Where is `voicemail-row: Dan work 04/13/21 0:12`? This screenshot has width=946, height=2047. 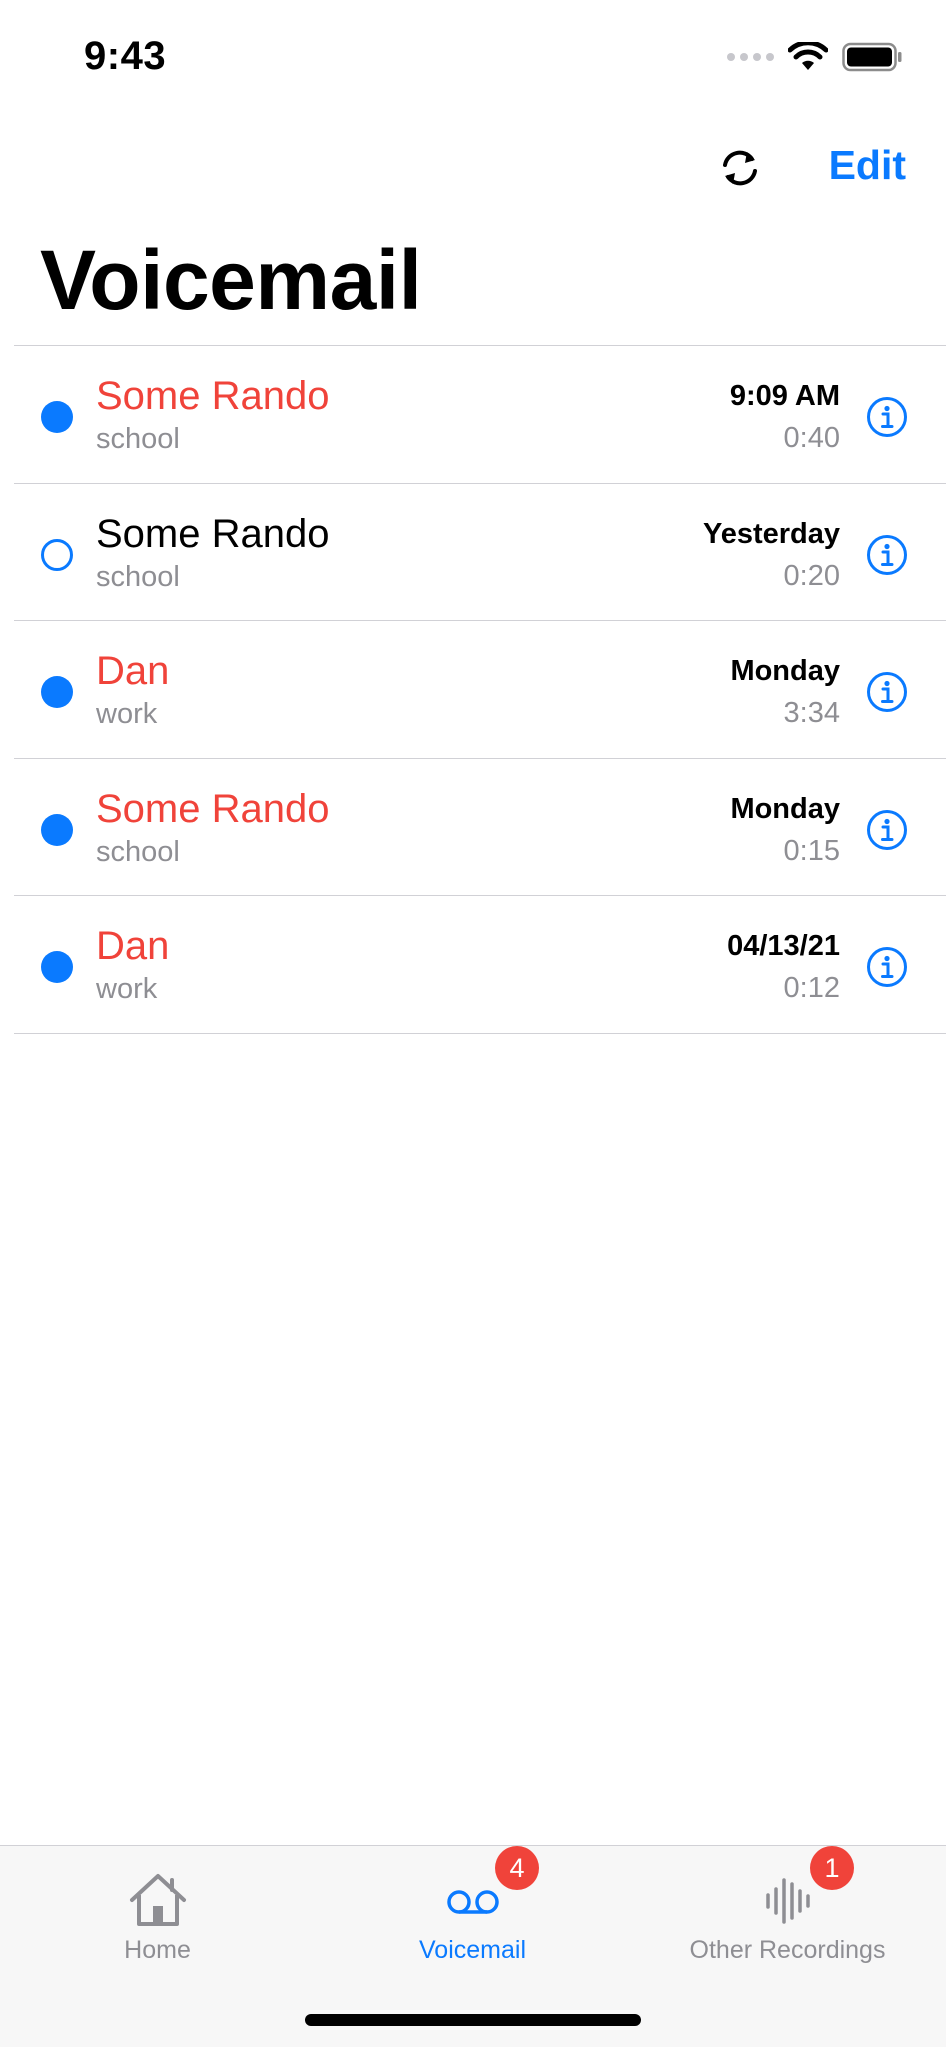
voicemail-row: Dan work 04/13/21 0:12 is located at coordinates (480, 965).